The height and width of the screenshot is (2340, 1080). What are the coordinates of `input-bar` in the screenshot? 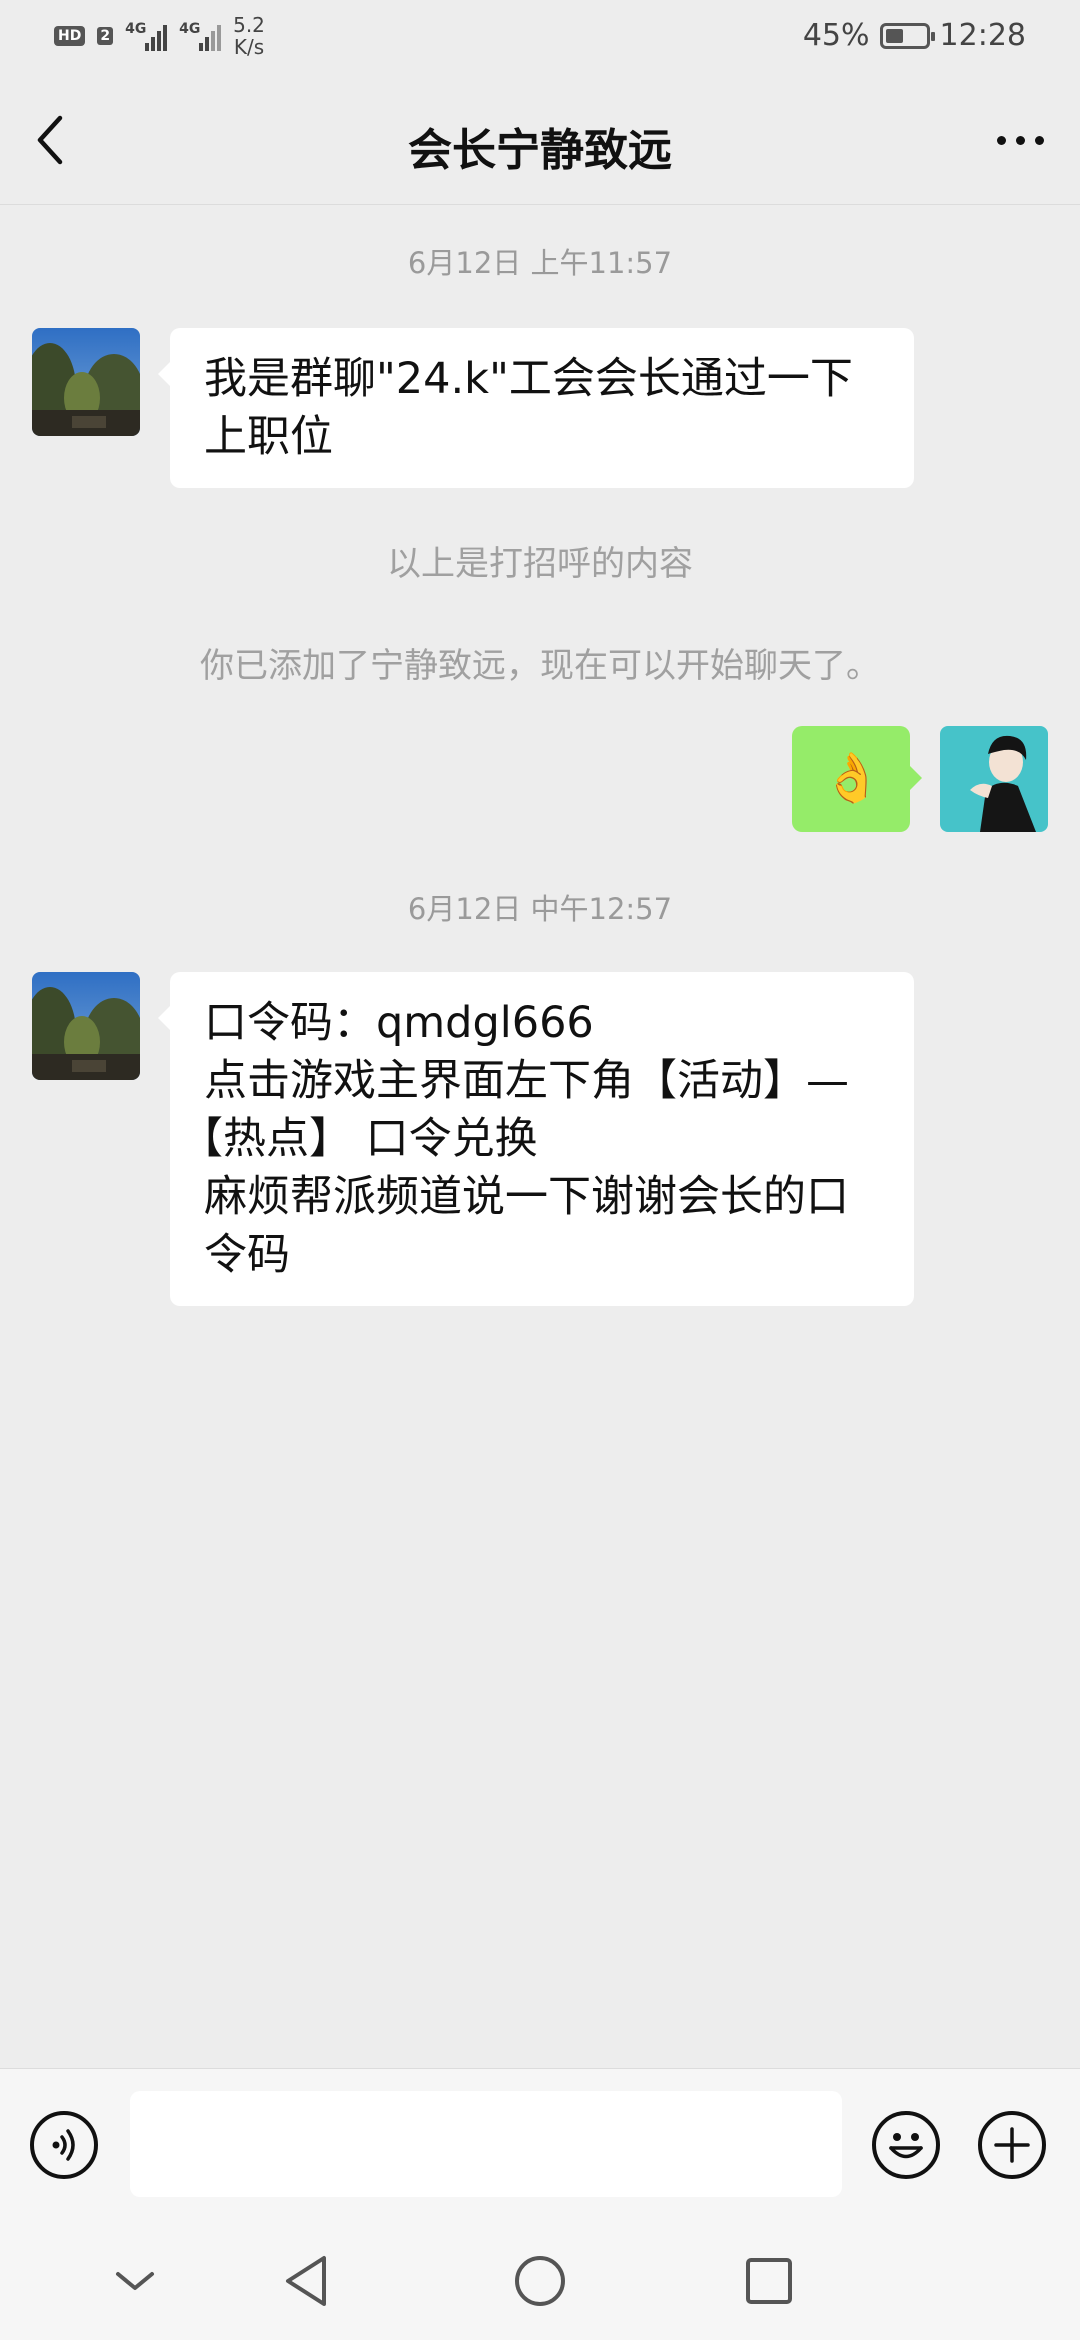 It's located at (540, 2143).